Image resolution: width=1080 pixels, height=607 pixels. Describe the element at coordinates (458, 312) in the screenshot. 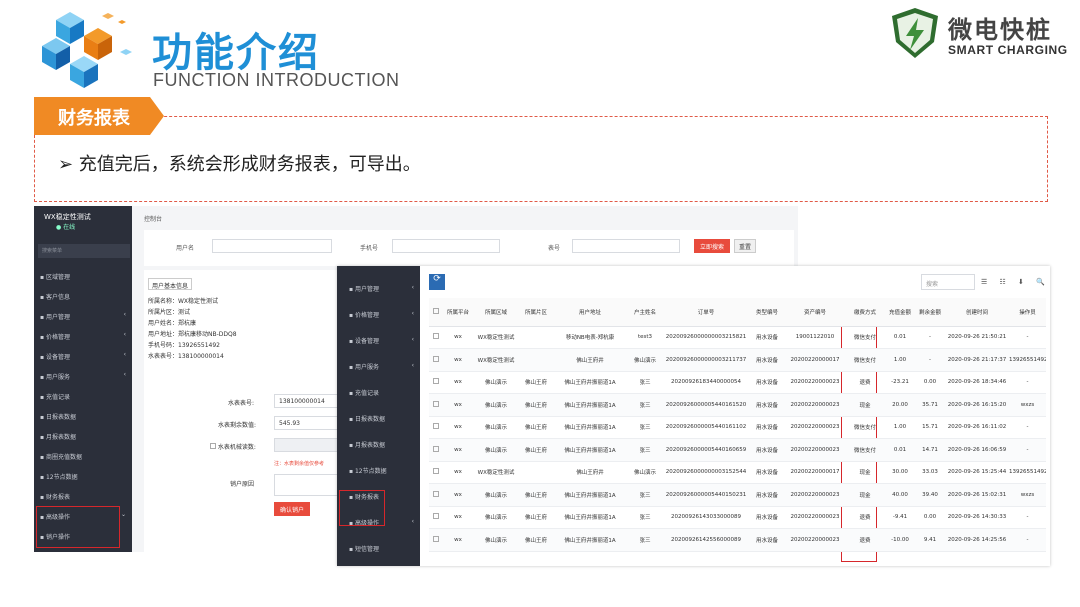

I see `column-header: 所属平台` at that location.